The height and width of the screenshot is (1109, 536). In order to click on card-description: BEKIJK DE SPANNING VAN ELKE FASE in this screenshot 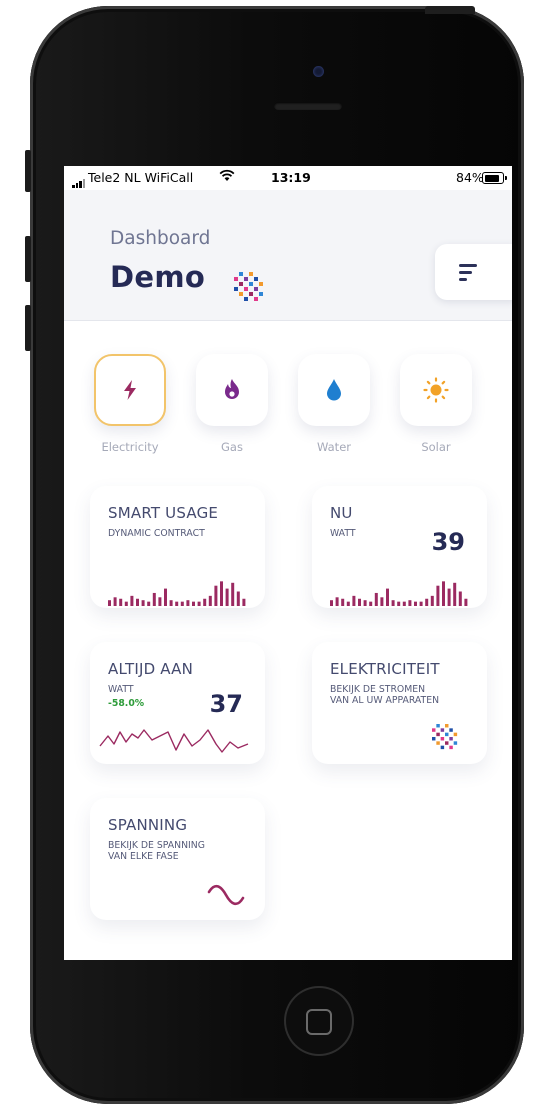, I will do `click(156, 851)`.